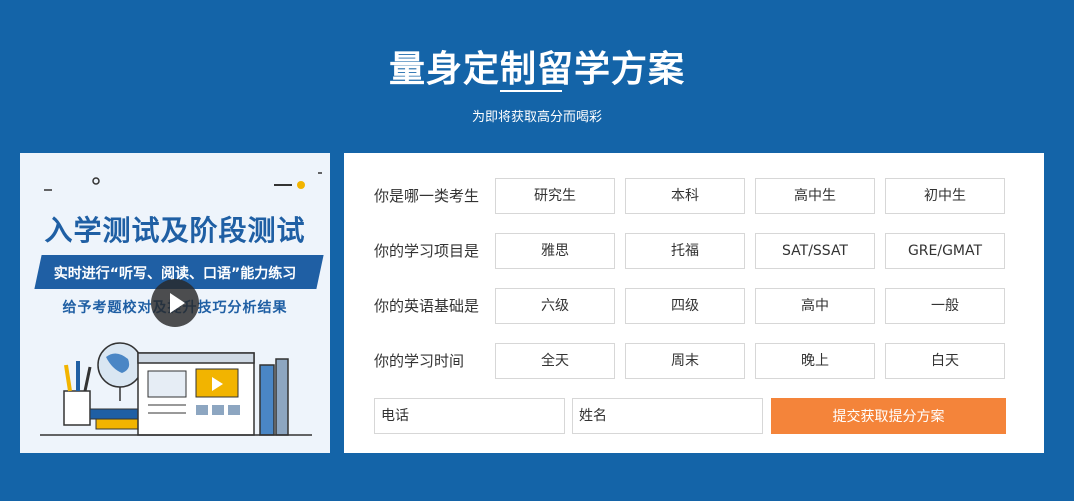  What do you see at coordinates (945, 361) in the screenshot?
I see `option-button: 白天` at bounding box center [945, 361].